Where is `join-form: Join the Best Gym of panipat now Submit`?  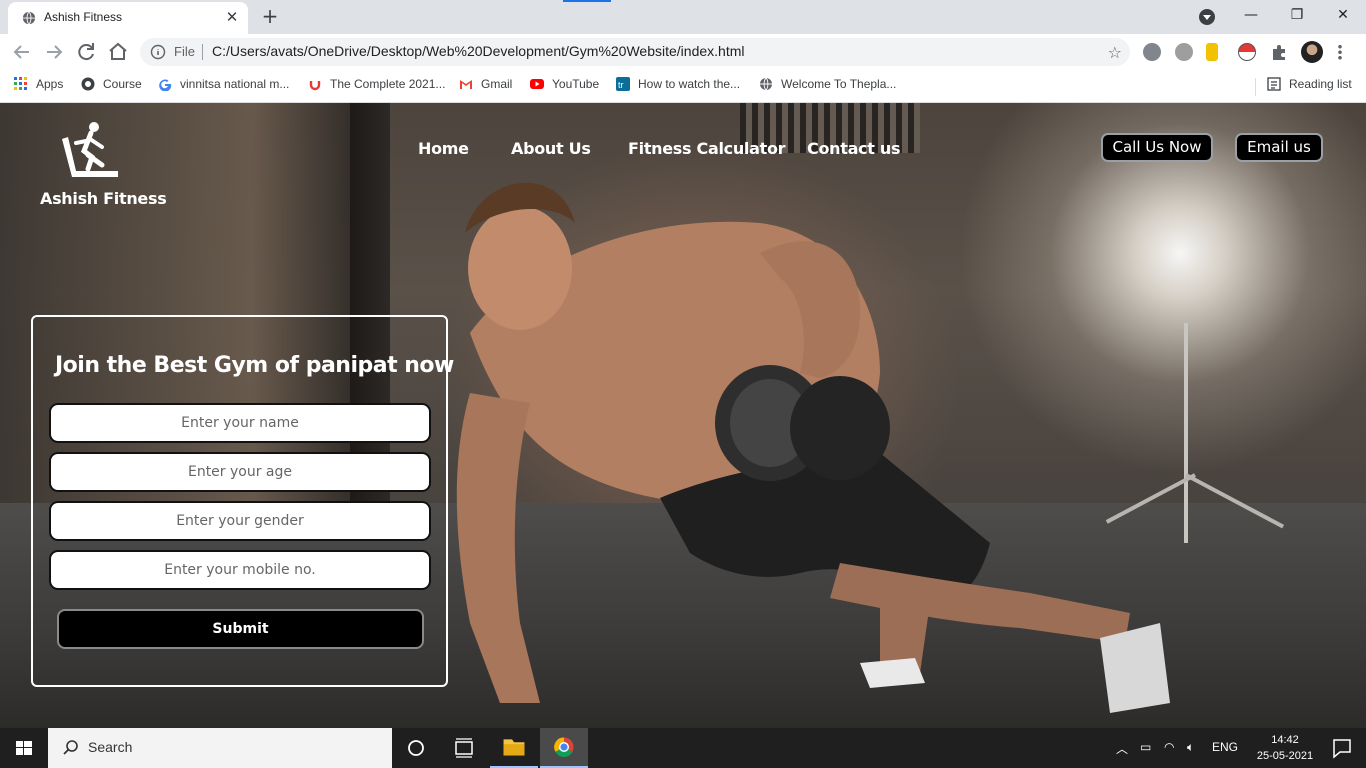
join-form: Join the Best Gym of panipat now Submit is located at coordinates (242, 501).